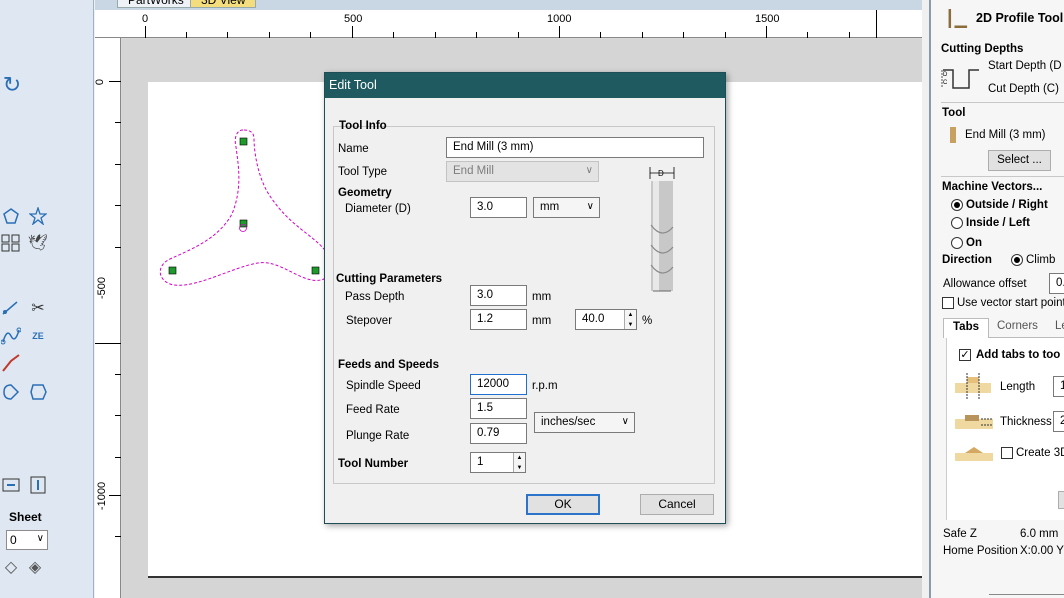 The height and width of the screenshot is (598, 1064). I want to click on diameter-label: Diameter (D), so click(378, 209).